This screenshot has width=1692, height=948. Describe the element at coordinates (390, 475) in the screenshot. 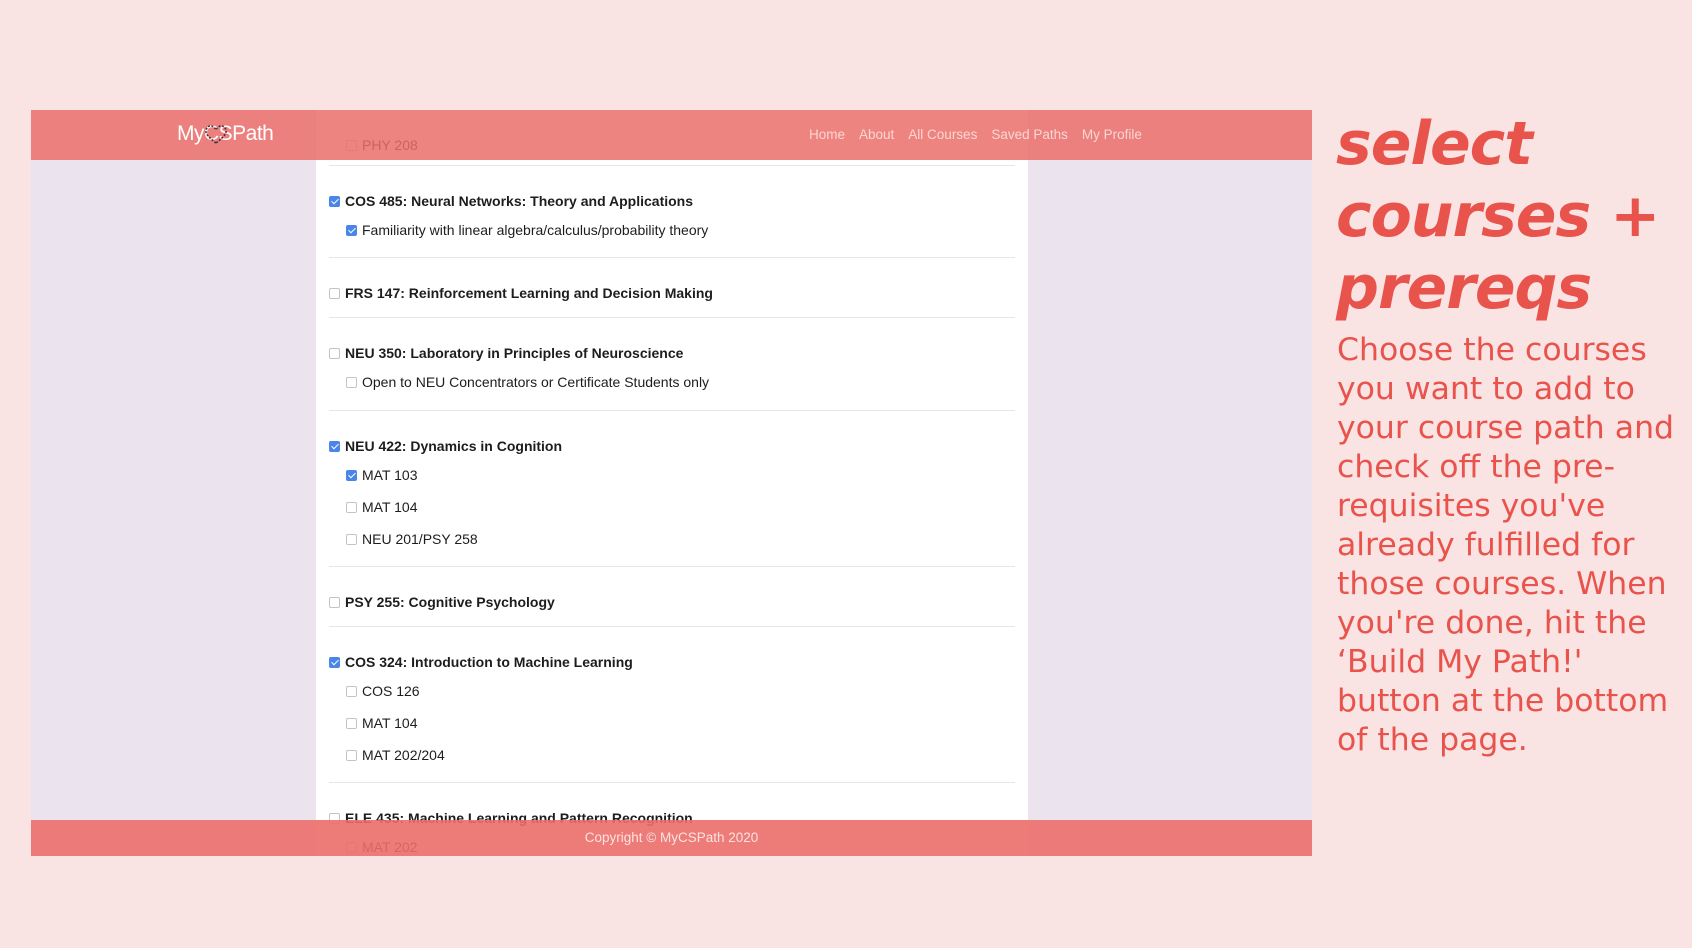

I see `prereq-label: MAT 103` at that location.